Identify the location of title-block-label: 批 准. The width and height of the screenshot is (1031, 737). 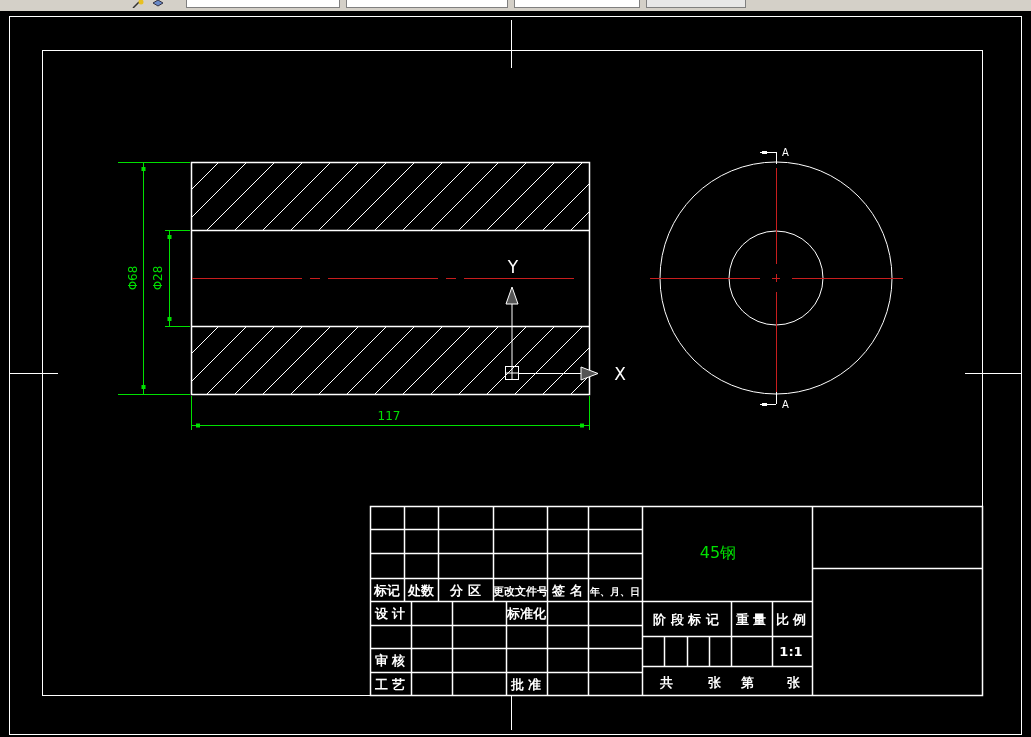
(526, 684).